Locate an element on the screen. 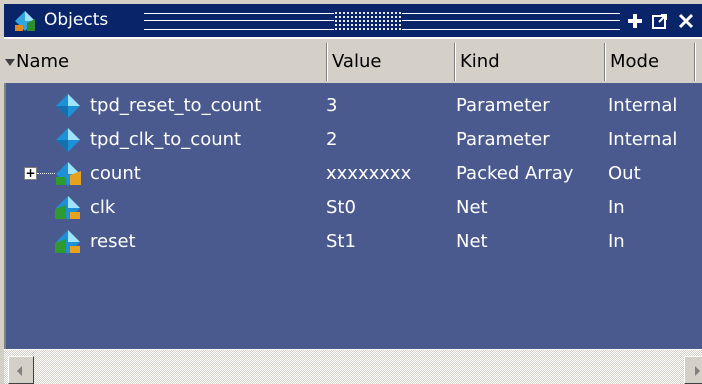  object-name: reset is located at coordinates (113, 241).